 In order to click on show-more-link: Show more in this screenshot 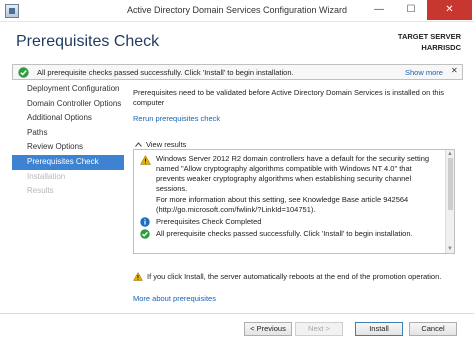, I will do `click(424, 72)`.